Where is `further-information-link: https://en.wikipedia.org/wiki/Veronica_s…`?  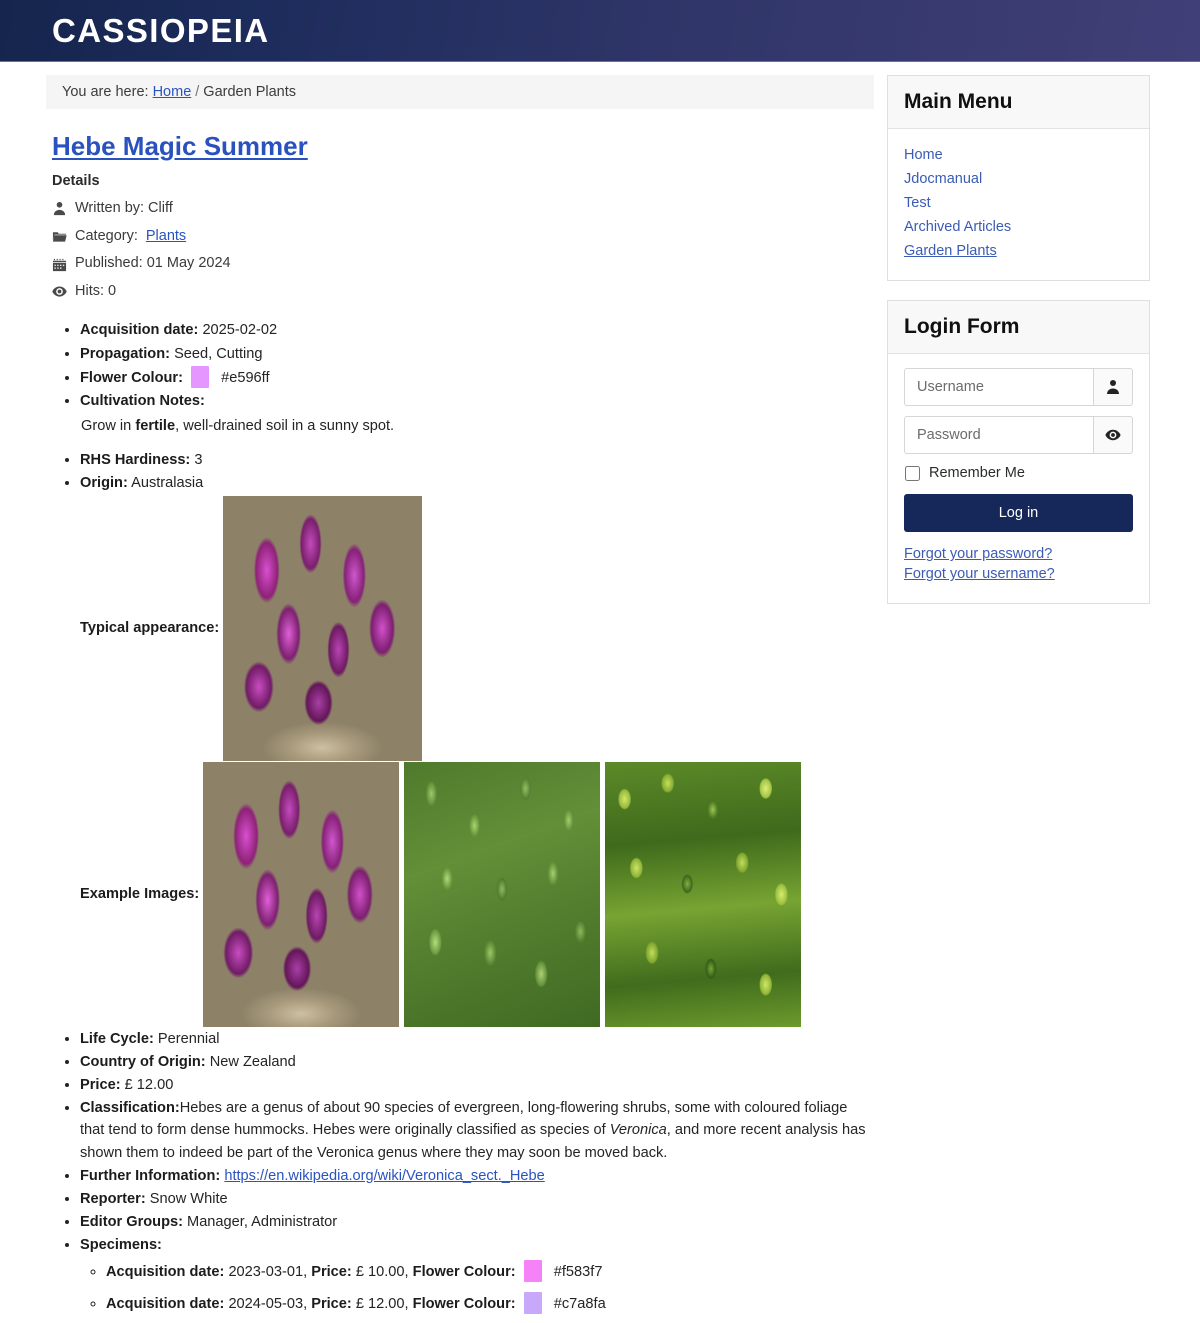
further-information-link: https://en.wikipedia.org/wiki/Veronica_s… is located at coordinates (384, 1176).